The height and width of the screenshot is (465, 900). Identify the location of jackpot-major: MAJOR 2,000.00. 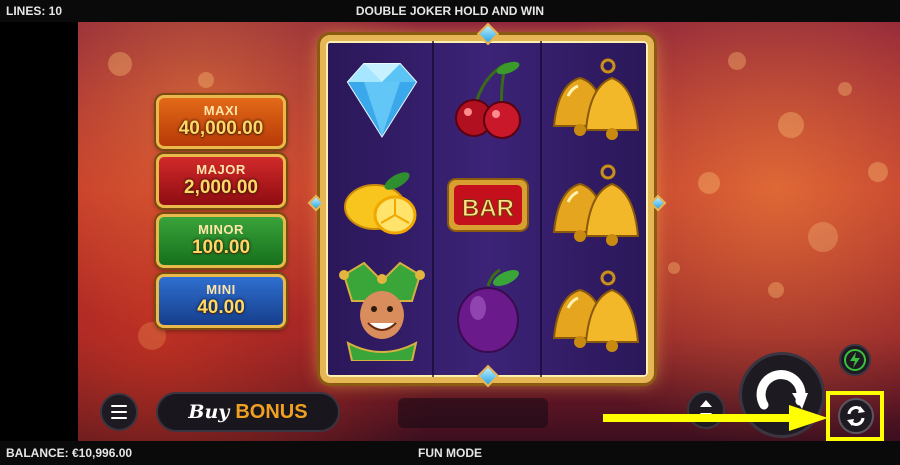
(221, 181).